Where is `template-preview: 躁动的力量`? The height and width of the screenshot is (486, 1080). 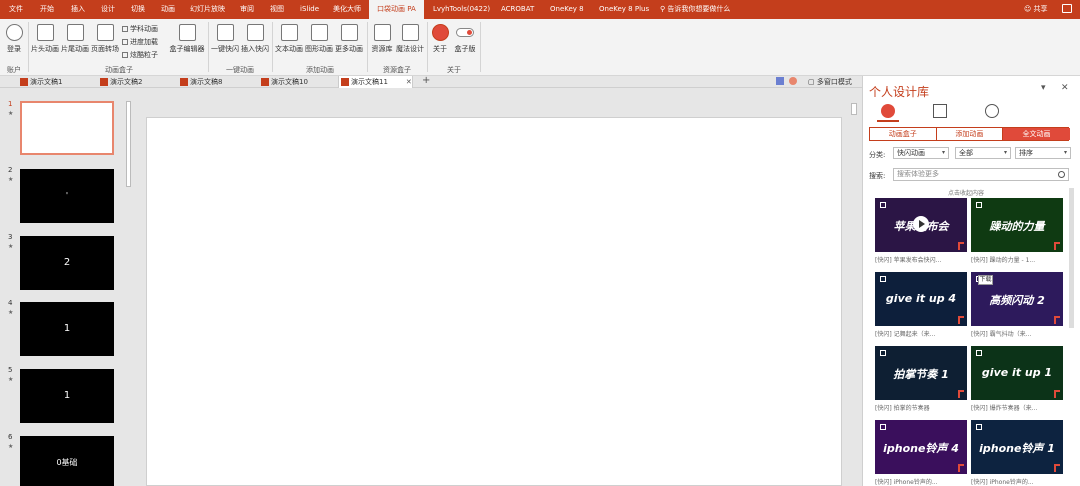 template-preview: 躁动的力量 is located at coordinates (1017, 225).